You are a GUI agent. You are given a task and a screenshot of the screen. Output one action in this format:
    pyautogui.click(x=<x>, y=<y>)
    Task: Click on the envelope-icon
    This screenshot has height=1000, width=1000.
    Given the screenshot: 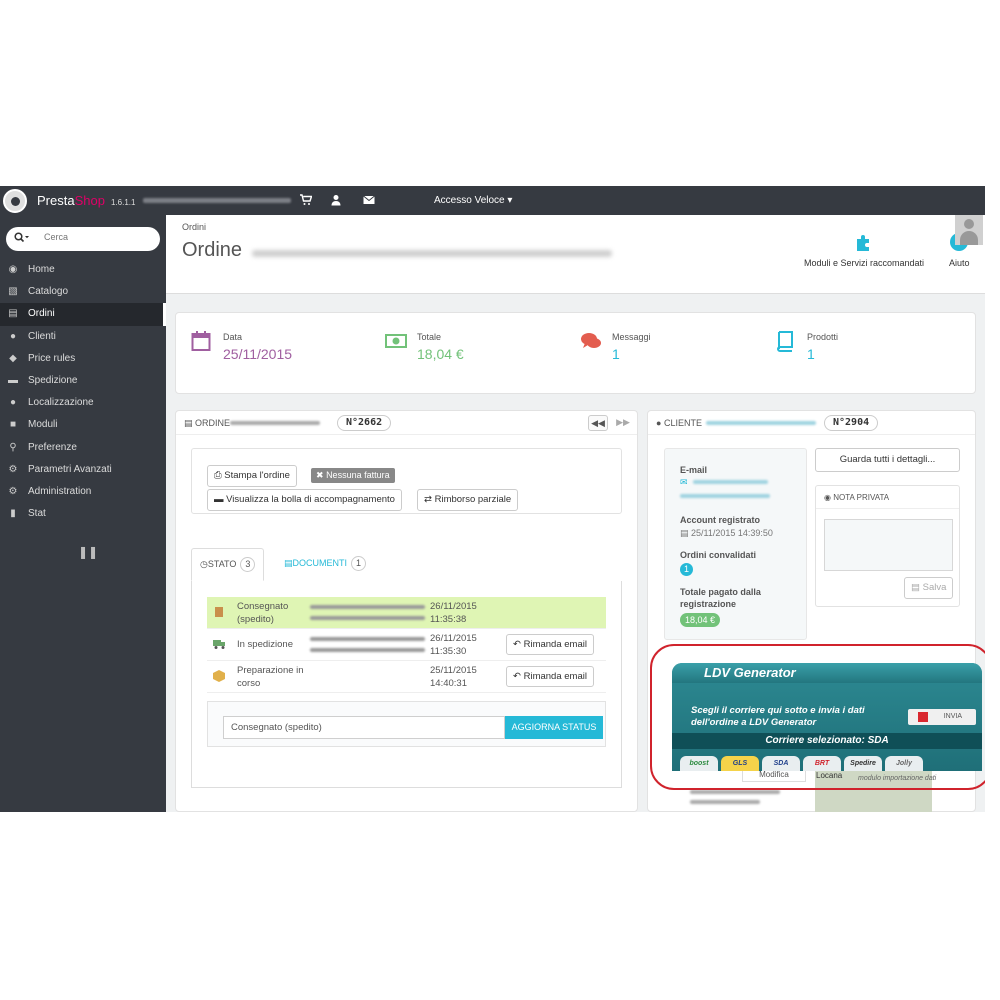 What is the action you would take?
    pyautogui.click(x=369, y=200)
    